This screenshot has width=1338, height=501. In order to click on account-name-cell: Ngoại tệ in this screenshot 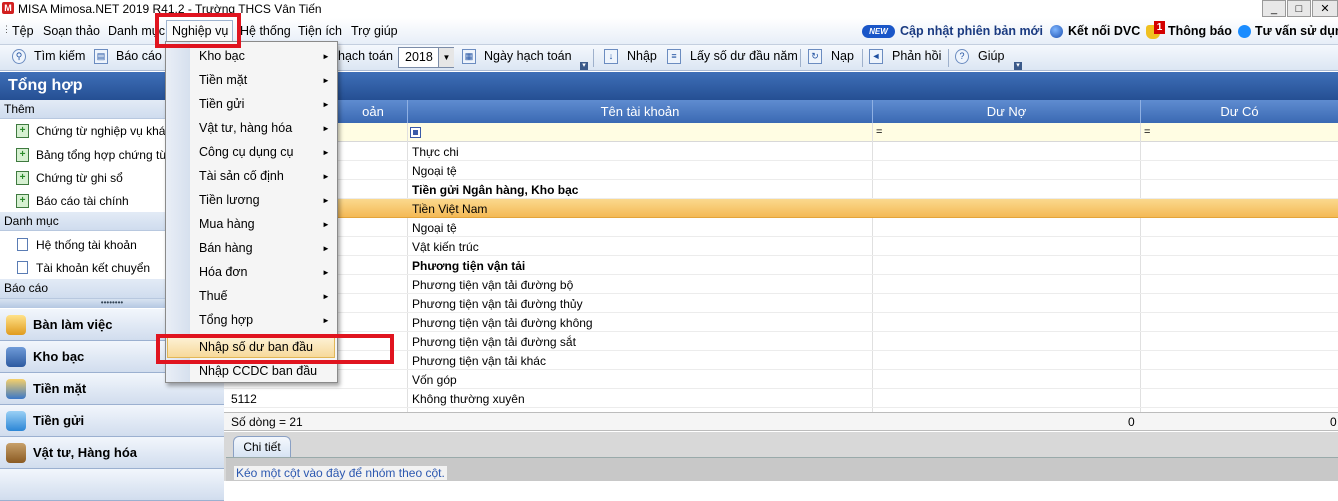, I will do `click(434, 171)`.